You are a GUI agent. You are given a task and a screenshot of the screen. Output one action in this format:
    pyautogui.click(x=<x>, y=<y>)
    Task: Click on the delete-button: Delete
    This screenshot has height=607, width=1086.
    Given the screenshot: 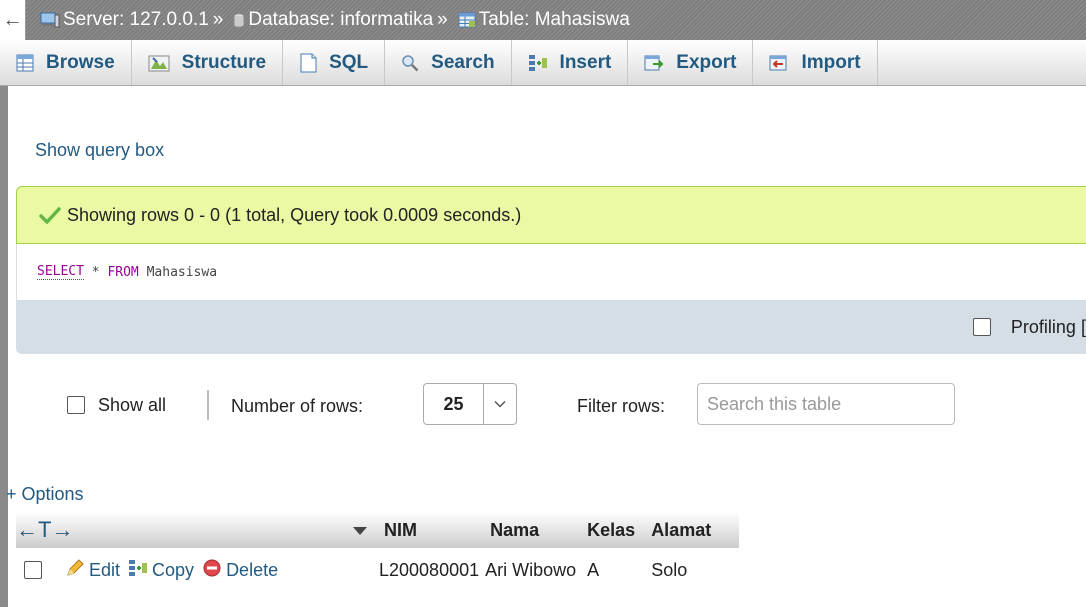 What is the action you would take?
    pyautogui.click(x=240, y=570)
    